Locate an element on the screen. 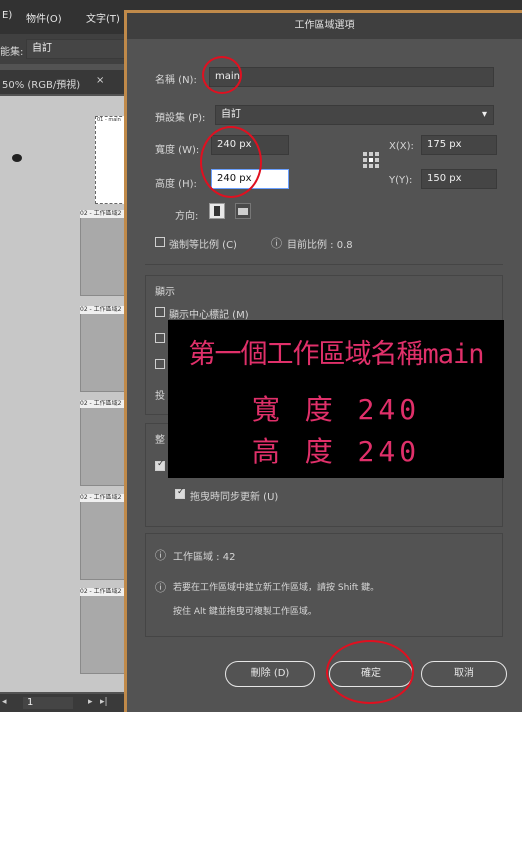 This screenshot has width=522, height=852. artboard-count-text: 工作區域 : 42 is located at coordinates (204, 557).